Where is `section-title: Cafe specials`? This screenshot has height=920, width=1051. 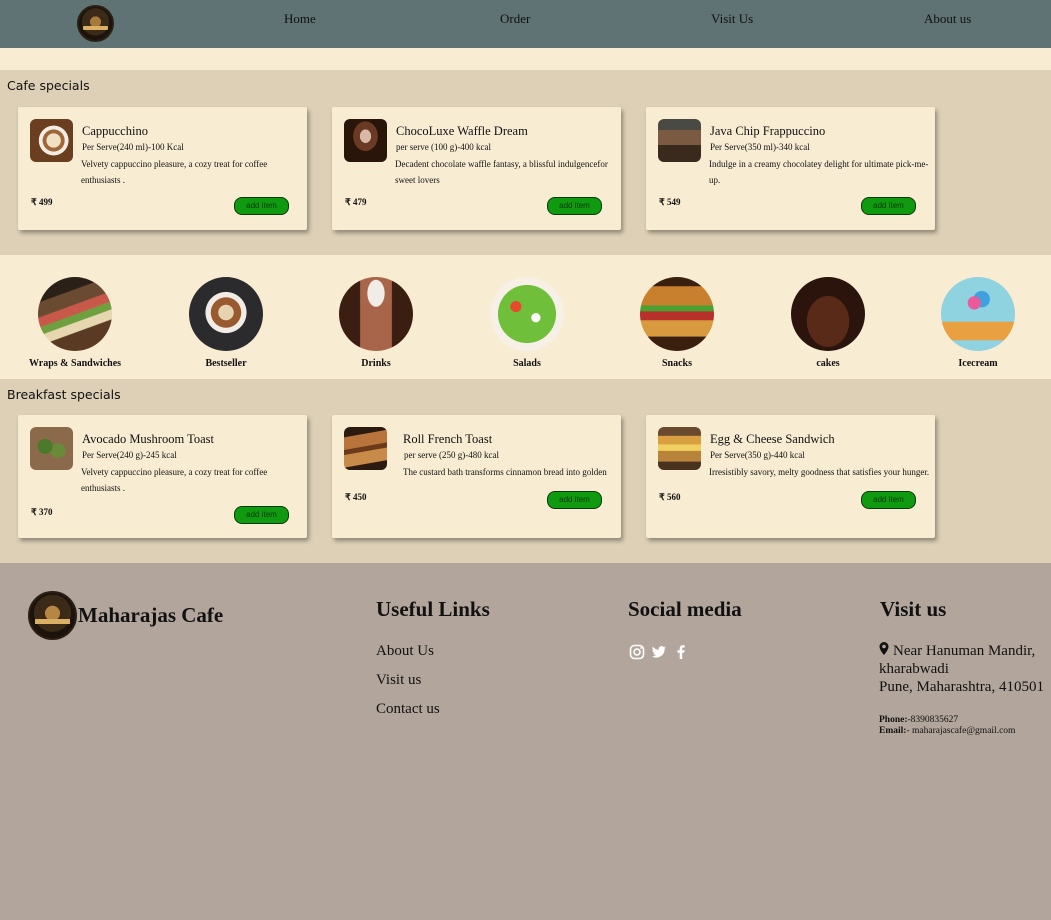 section-title: Cafe specials is located at coordinates (48, 85).